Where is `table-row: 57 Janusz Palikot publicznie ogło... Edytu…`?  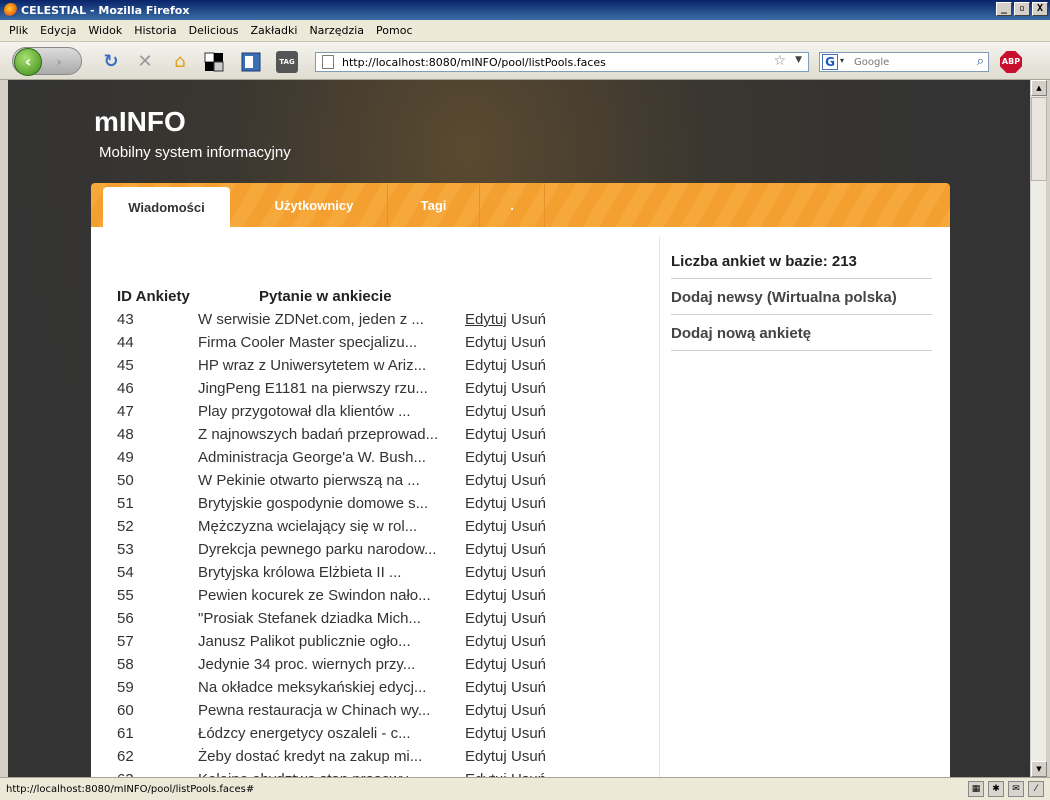
table-row: 57 Janusz Palikot publicznie ogło... Edytu… is located at coordinates (371, 644).